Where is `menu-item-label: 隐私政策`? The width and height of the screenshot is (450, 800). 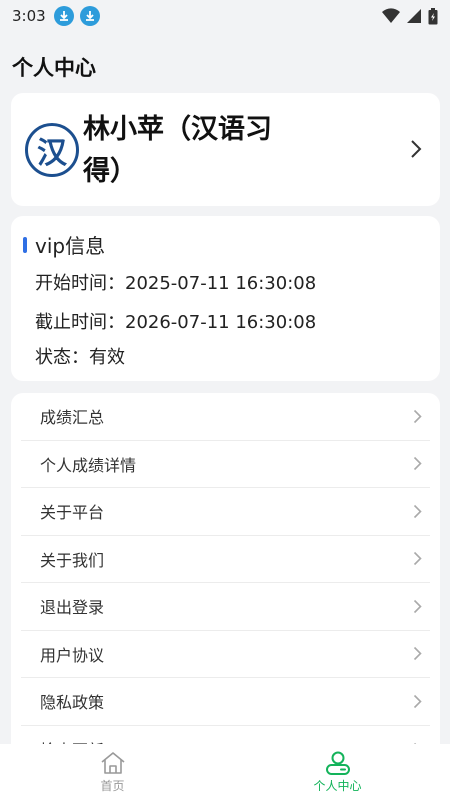
menu-item-label: 隐私政策 is located at coordinates (72, 703).